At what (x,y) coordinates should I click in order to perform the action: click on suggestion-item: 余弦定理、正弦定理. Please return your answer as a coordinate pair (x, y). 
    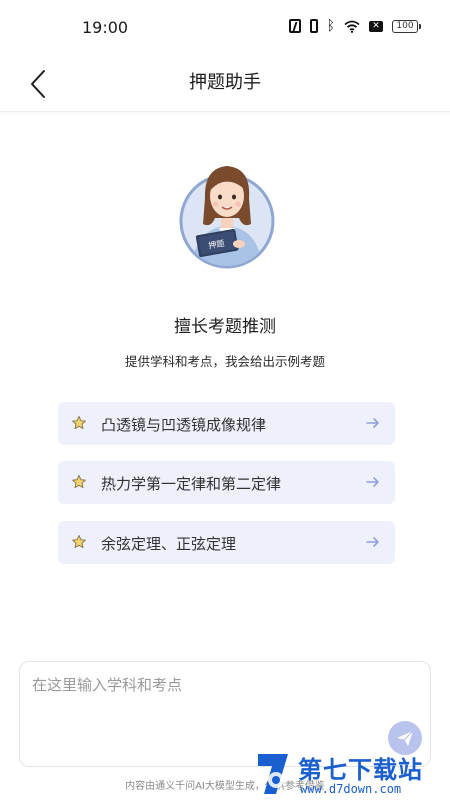
    Looking at the image, I should click on (226, 542).